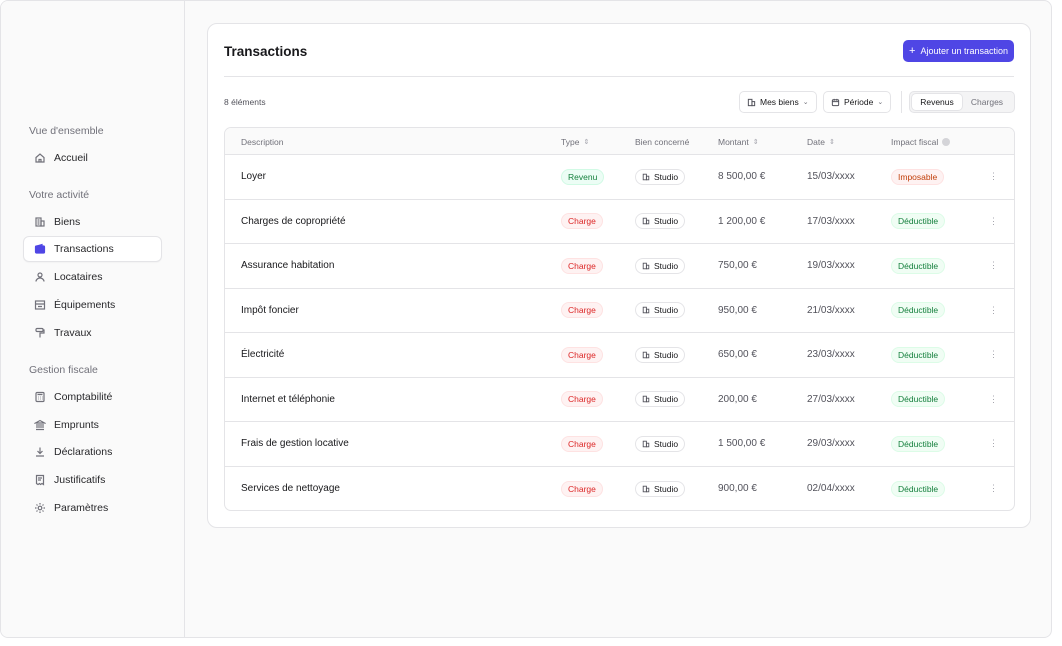 This screenshot has height=646, width=1062. I want to click on toggle-charges: Charges, so click(987, 102).